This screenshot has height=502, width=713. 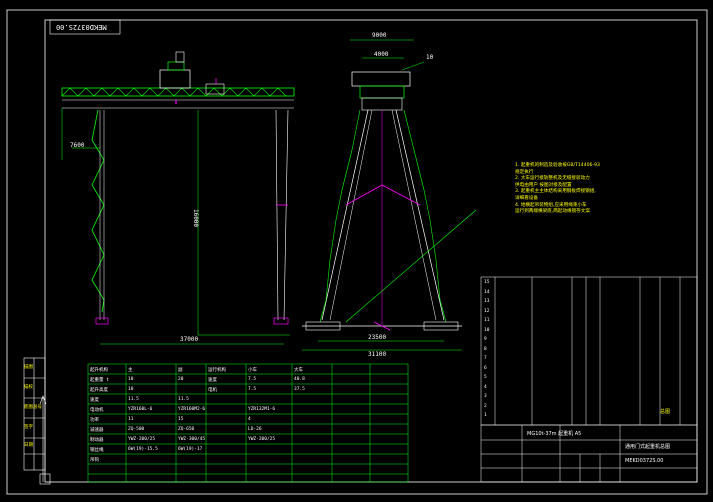 What do you see at coordinates (485, 358) in the screenshot?
I see `bom-row-number: 7` at bounding box center [485, 358].